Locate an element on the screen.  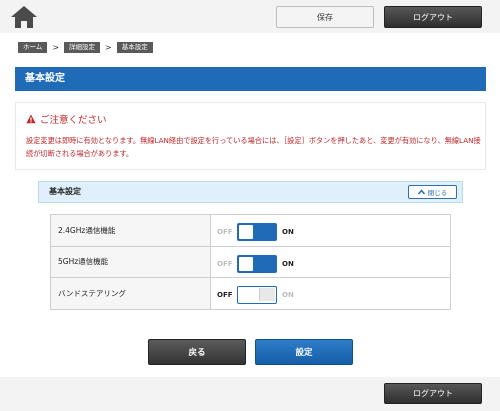
save-button: 保存 is located at coordinates (325, 17).